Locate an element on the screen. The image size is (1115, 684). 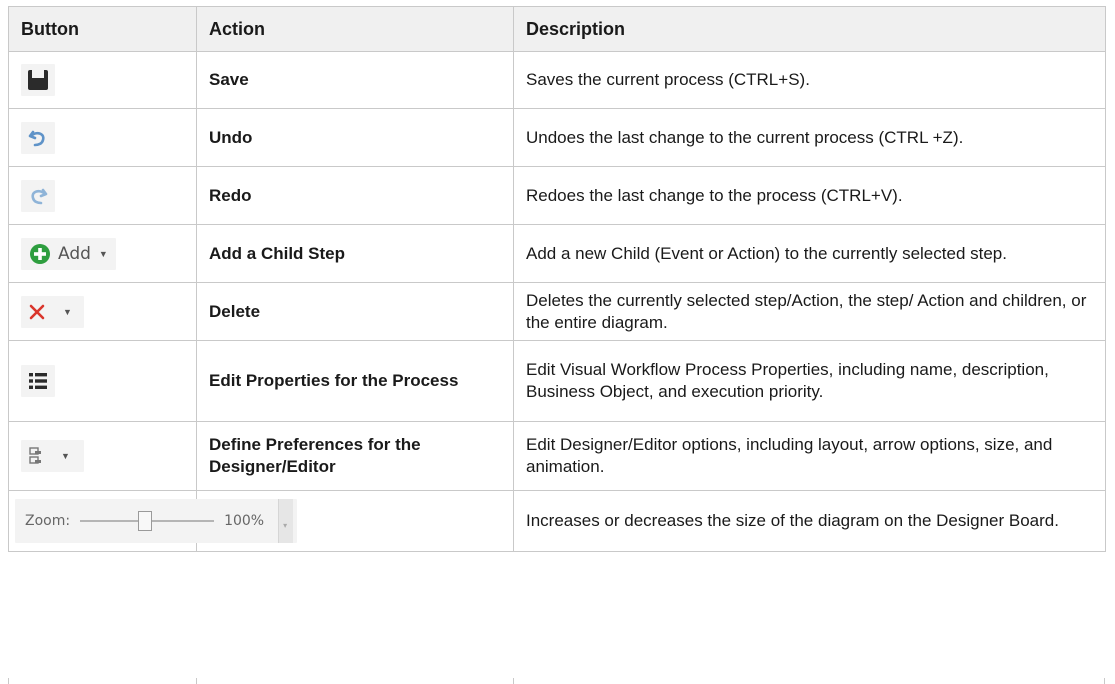
zoom-control: Zoom: 100% ▾ is located at coordinates (156, 521).